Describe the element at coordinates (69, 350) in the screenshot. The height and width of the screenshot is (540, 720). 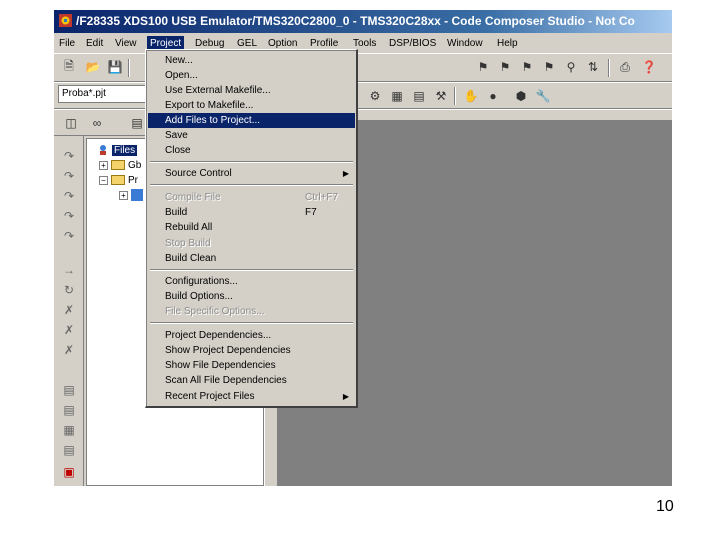
I see `reset-icon: ✗` at that location.